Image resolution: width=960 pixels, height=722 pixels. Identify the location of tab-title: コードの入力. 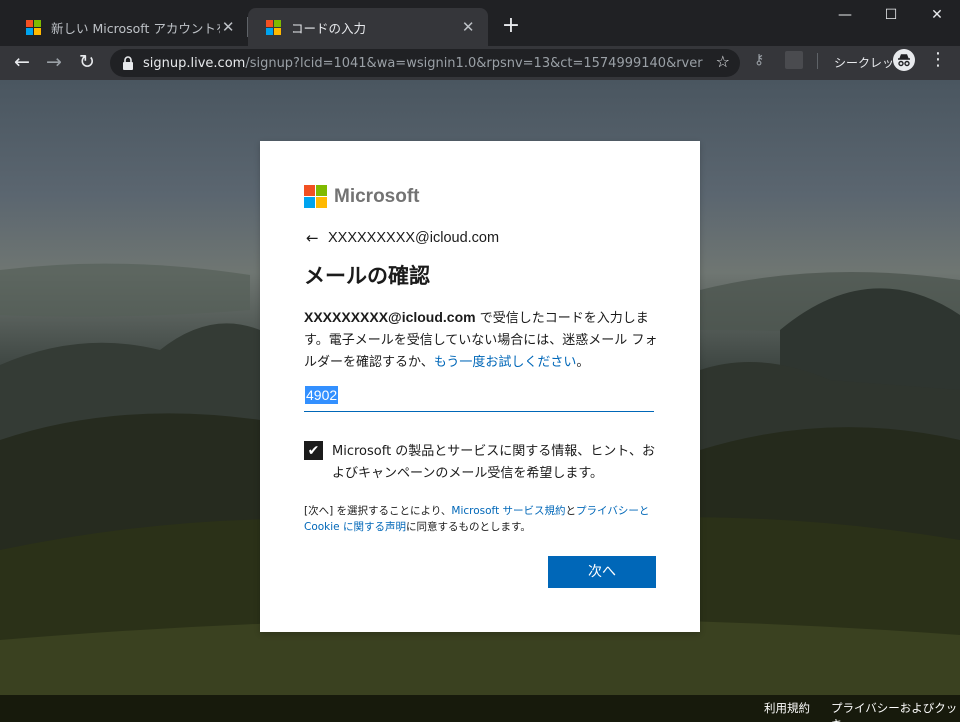
(329, 28).